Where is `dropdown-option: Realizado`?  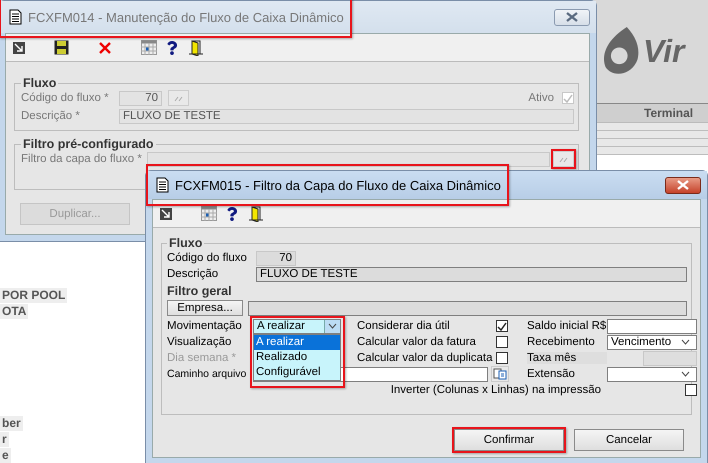
dropdown-option: Realizado is located at coordinates (297, 357).